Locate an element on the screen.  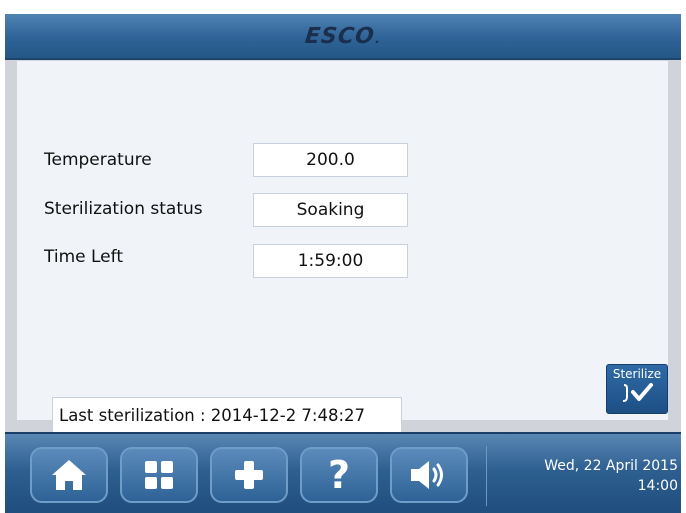
speaker-icon is located at coordinates (427, 475).